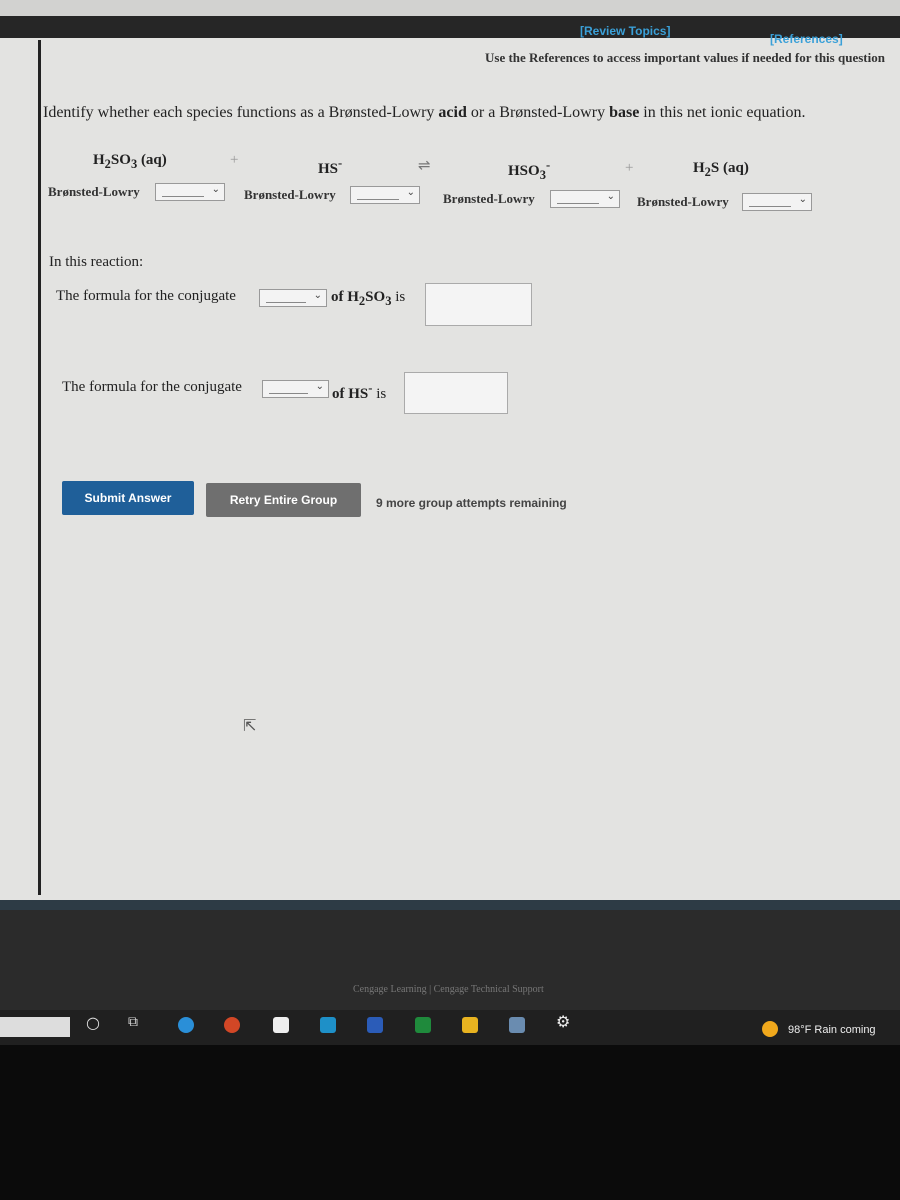  What do you see at coordinates (470, 1025) in the screenshot?
I see `file-explorer-icon` at bounding box center [470, 1025].